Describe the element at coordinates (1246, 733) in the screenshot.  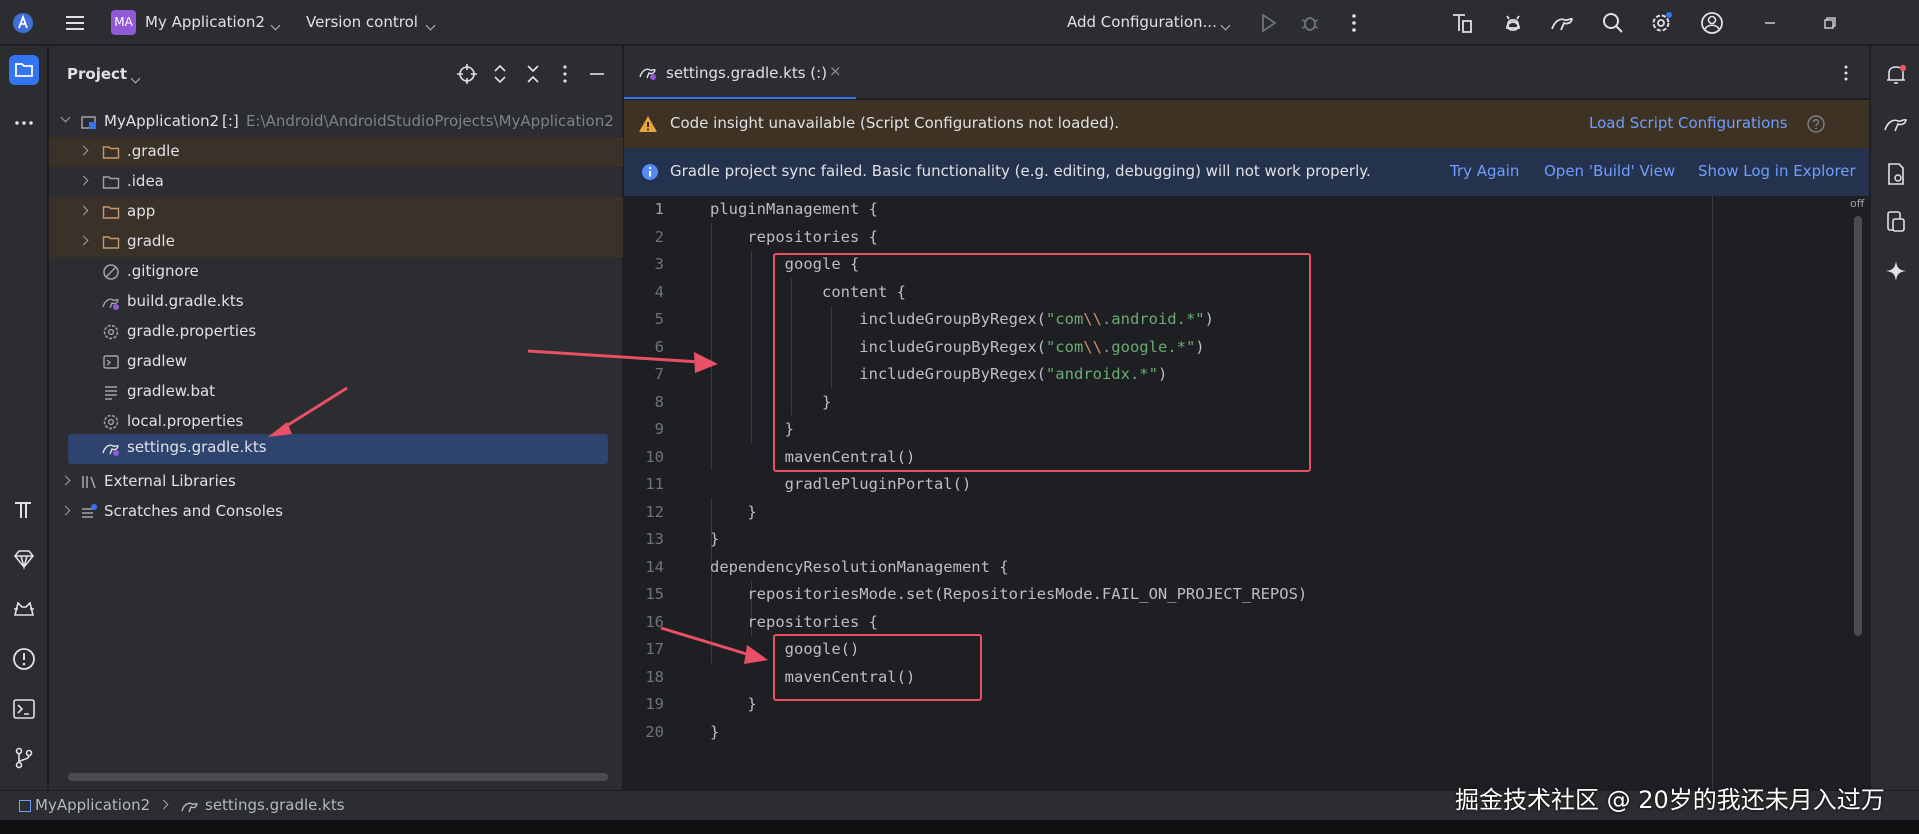
I see `code-line: 20}` at that location.